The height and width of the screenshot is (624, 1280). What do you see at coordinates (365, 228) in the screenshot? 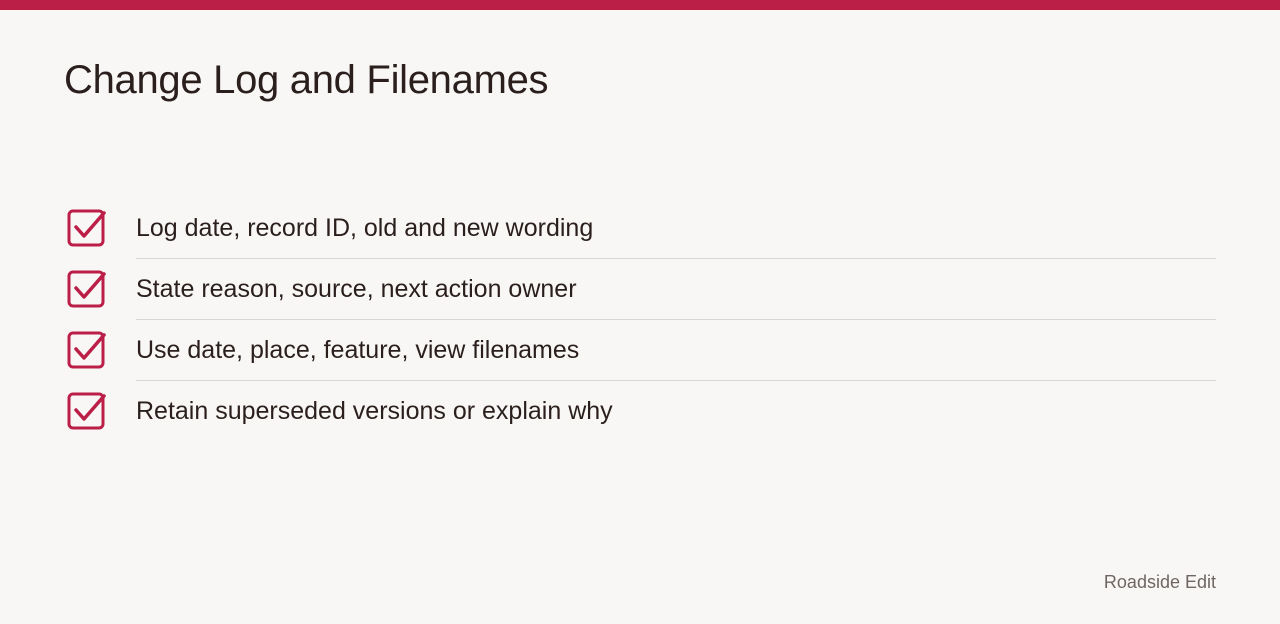
I see `checklist-item-label: Log date, record ID, old and new wording` at bounding box center [365, 228].